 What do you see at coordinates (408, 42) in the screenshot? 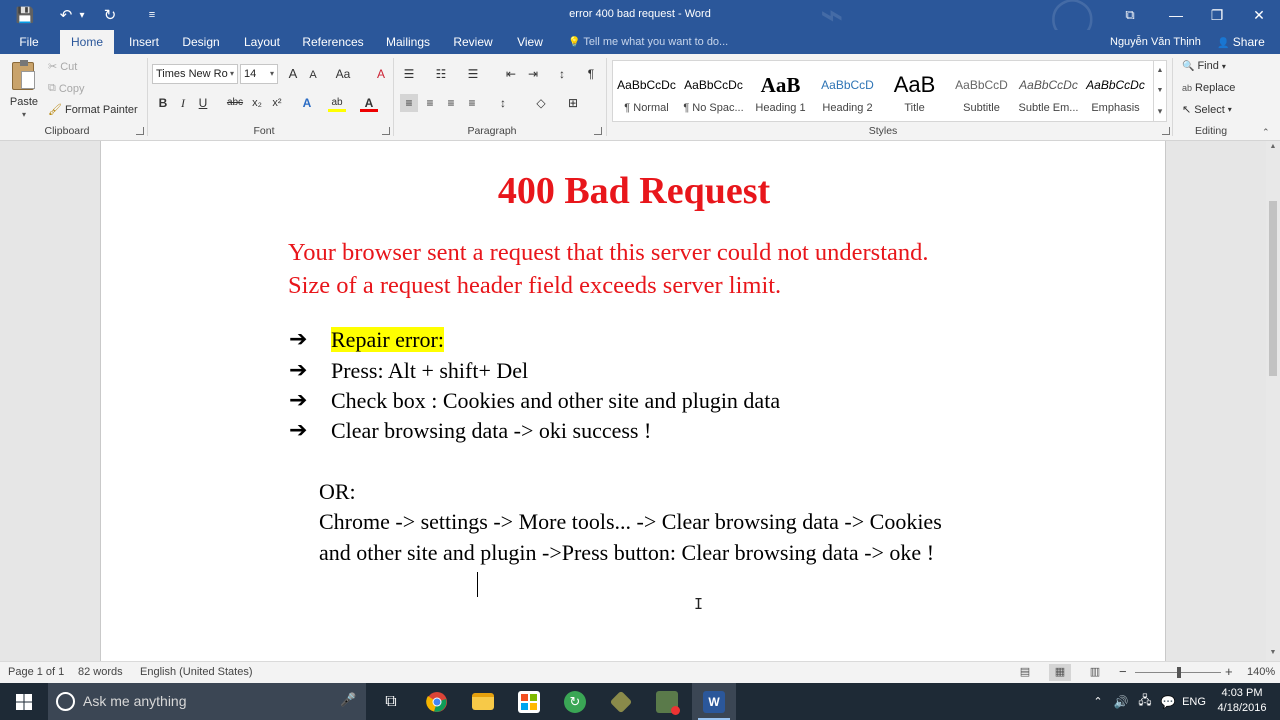
I see `tab-mailings: Mailings` at bounding box center [408, 42].